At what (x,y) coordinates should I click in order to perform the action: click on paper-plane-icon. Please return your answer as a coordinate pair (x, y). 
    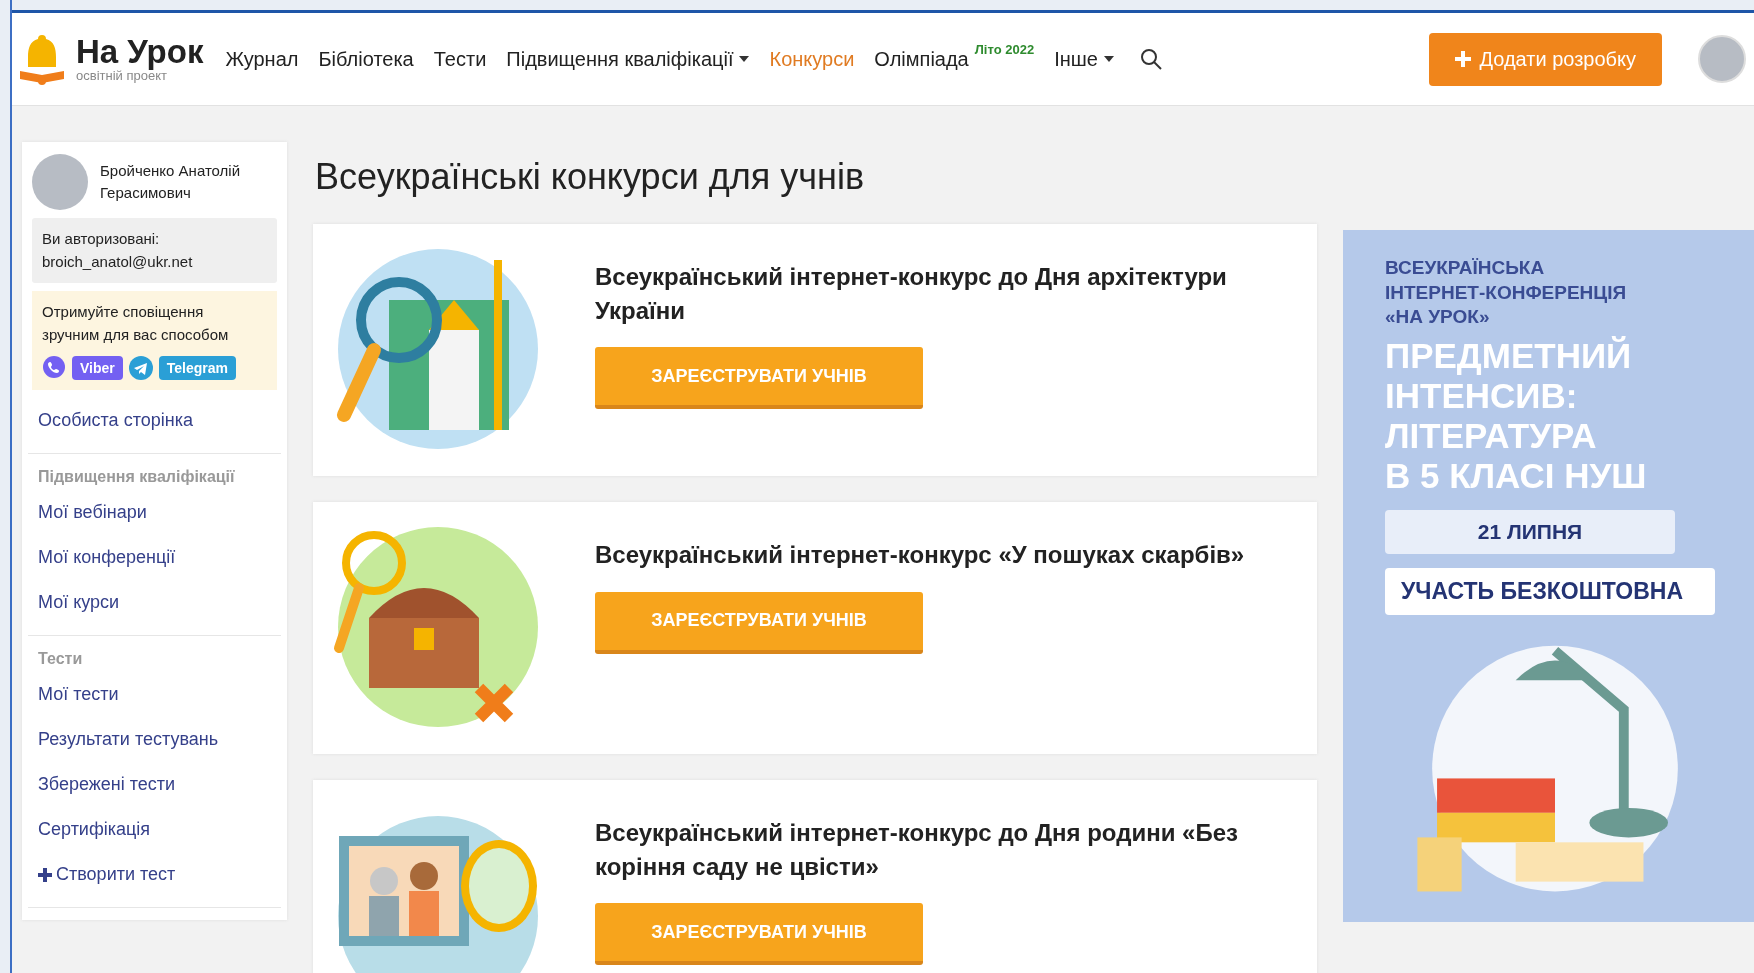
    Looking at the image, I should click on (140, 368).